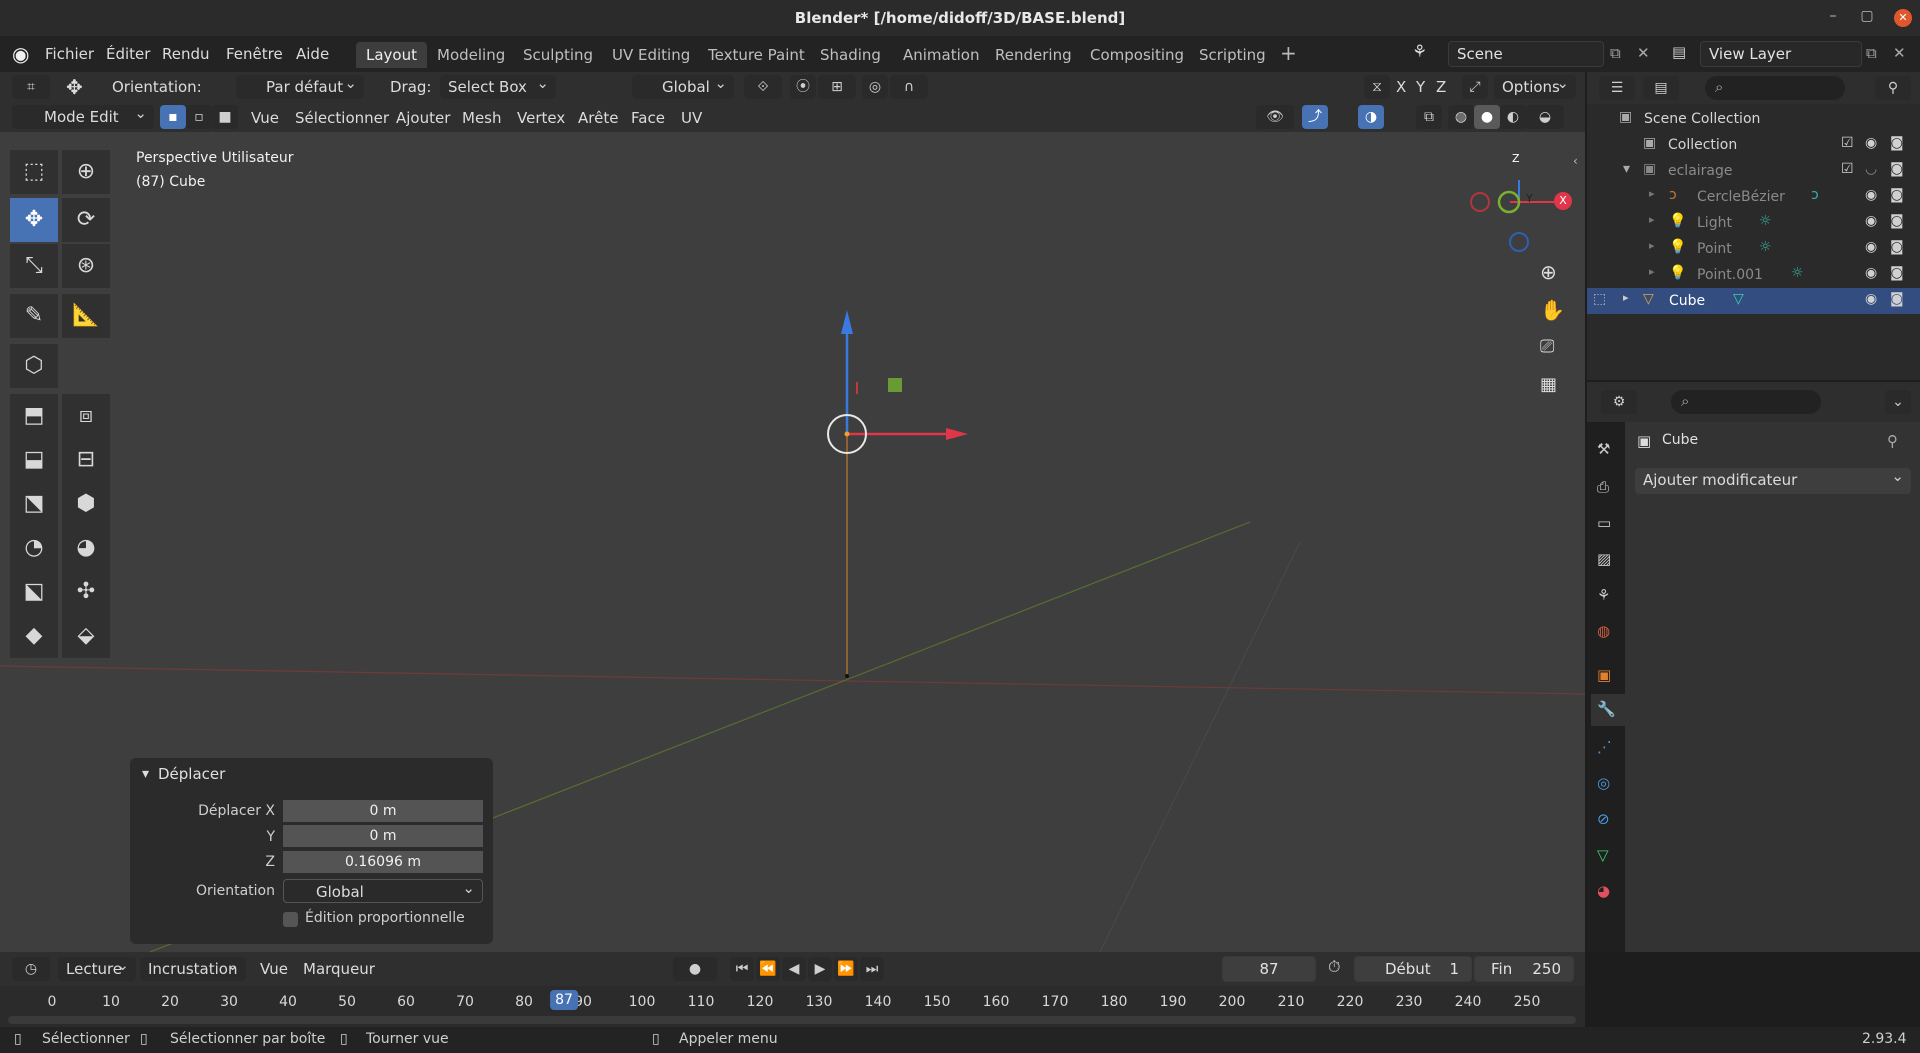  Describe the element at coordinates (763, 87) in the screenshot. I see `pivot-point-icon: ⟐` at that location.